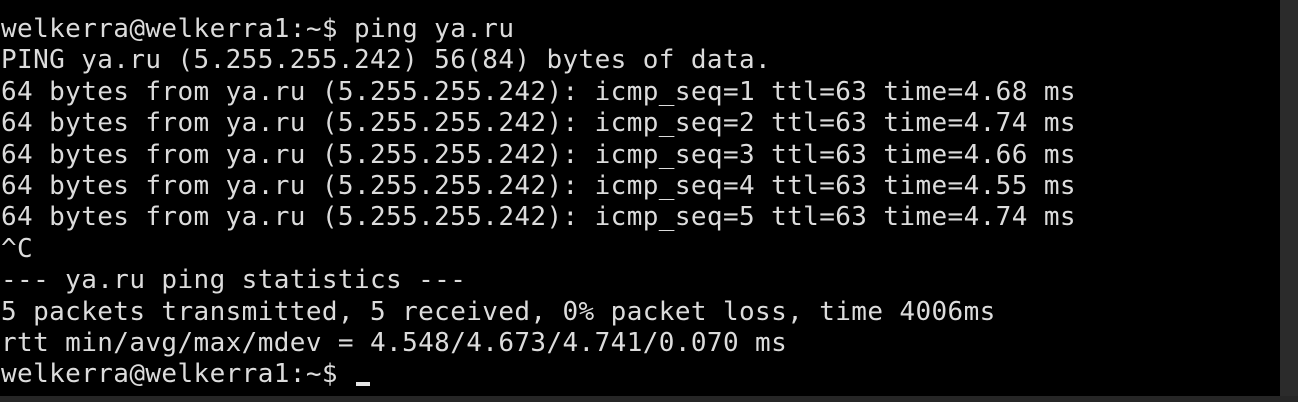 This screenshot has height=402, width=1298. I want to click on command-line: welkerra@welkerra1:~$ ping ya.ru, so click(258, 29).